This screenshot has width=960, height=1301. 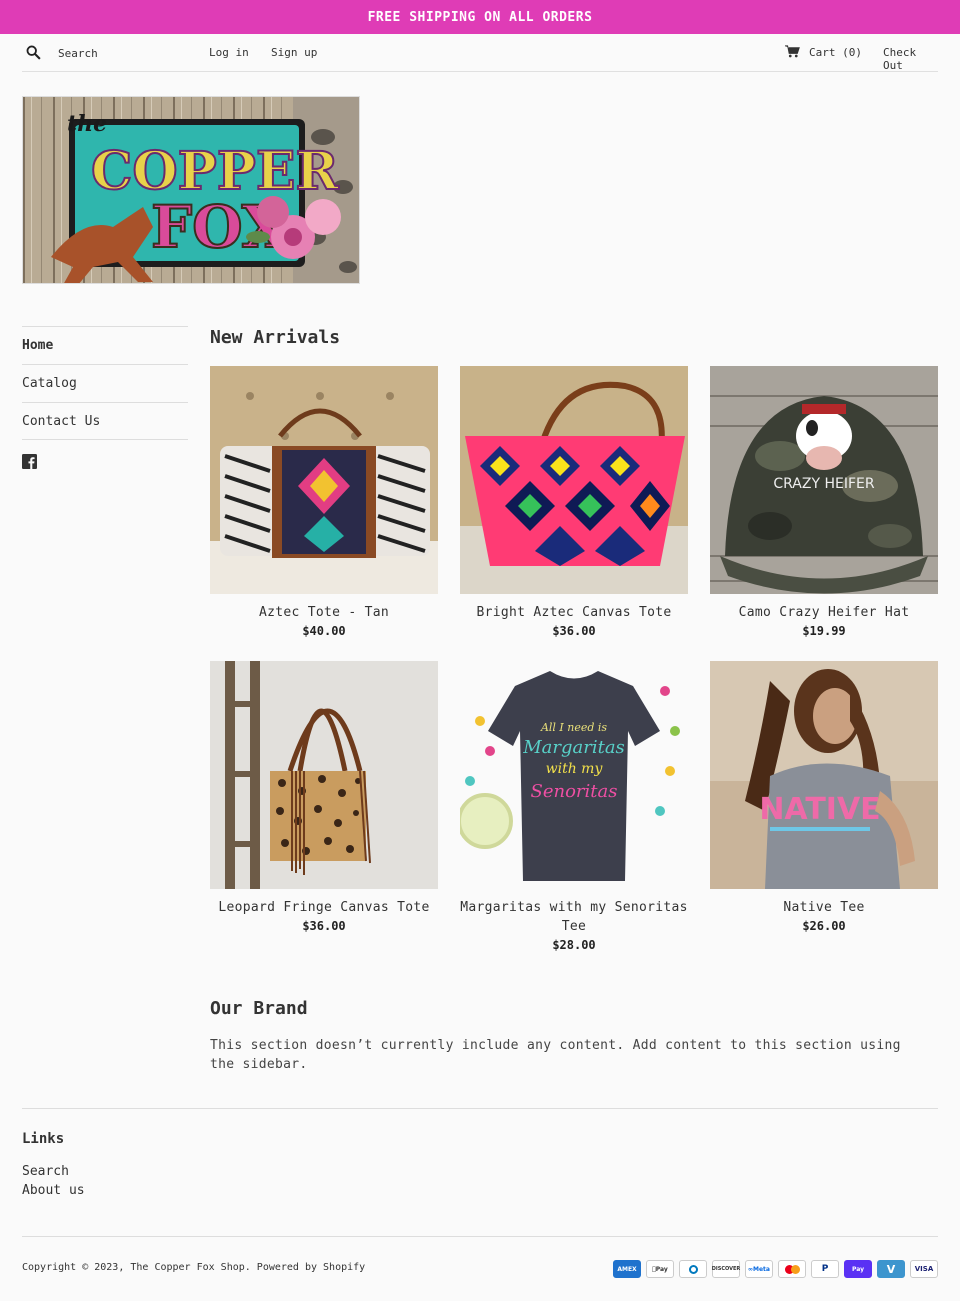 What do you see at coordinates (574, 791) in the screenshot?
I see `svg-text: Senoritas` at bounding box center [574, 791].